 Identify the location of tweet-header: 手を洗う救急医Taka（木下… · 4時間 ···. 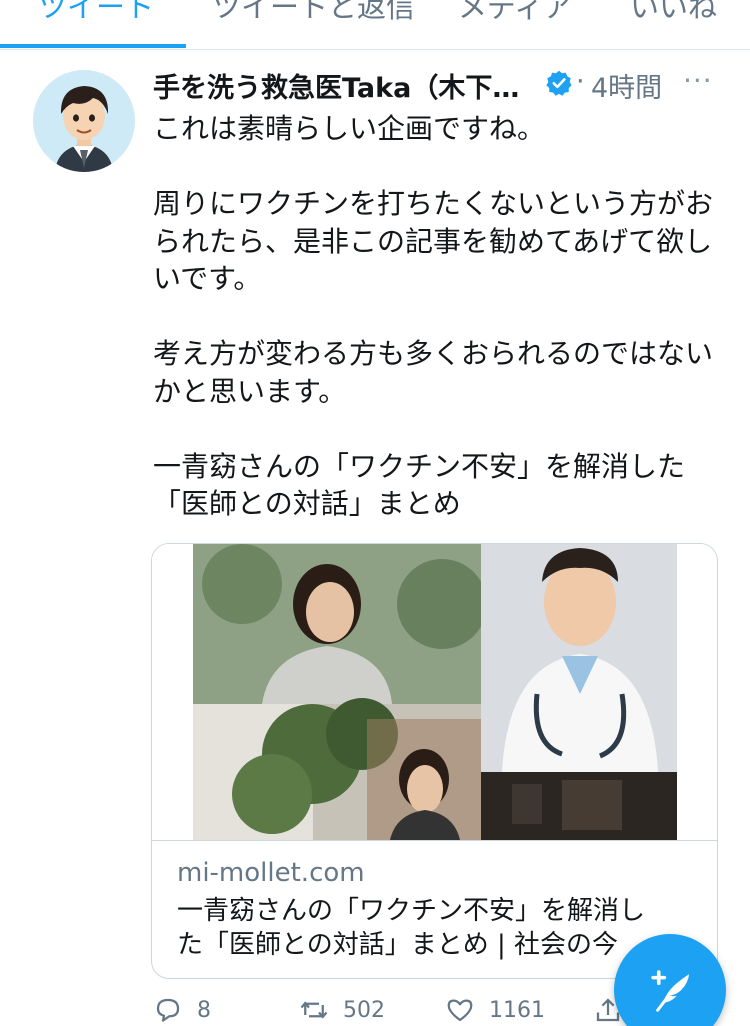
(438, 84).